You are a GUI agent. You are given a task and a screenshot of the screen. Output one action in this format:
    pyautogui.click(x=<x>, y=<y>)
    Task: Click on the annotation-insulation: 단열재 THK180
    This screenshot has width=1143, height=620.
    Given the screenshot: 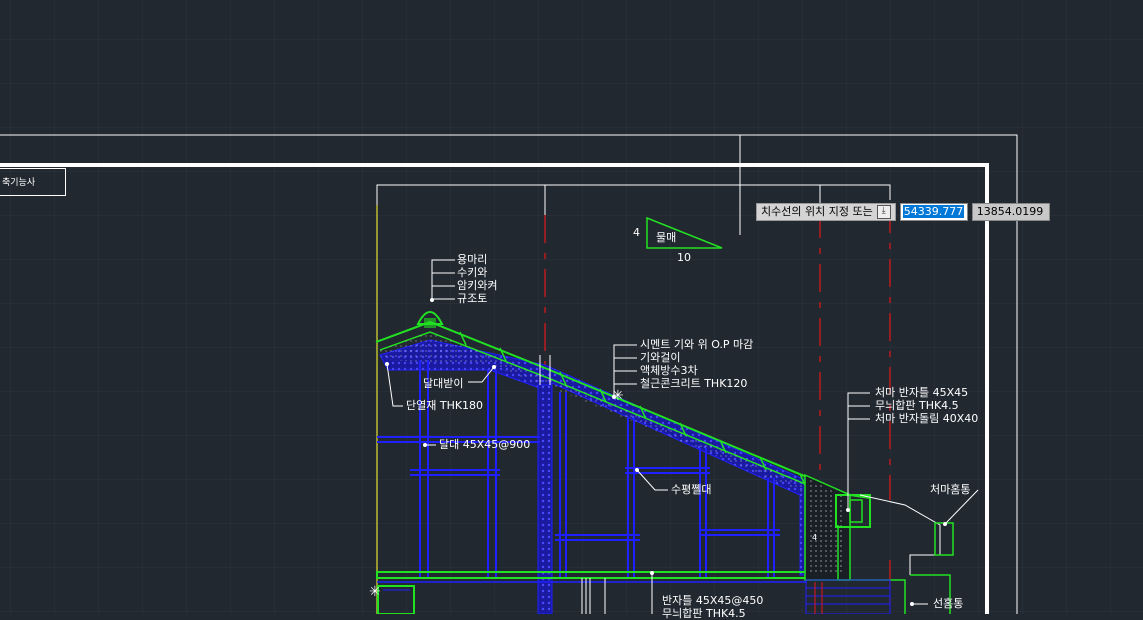 What is the action you would take?
    pyautogui.click(x=445, y=405)
    